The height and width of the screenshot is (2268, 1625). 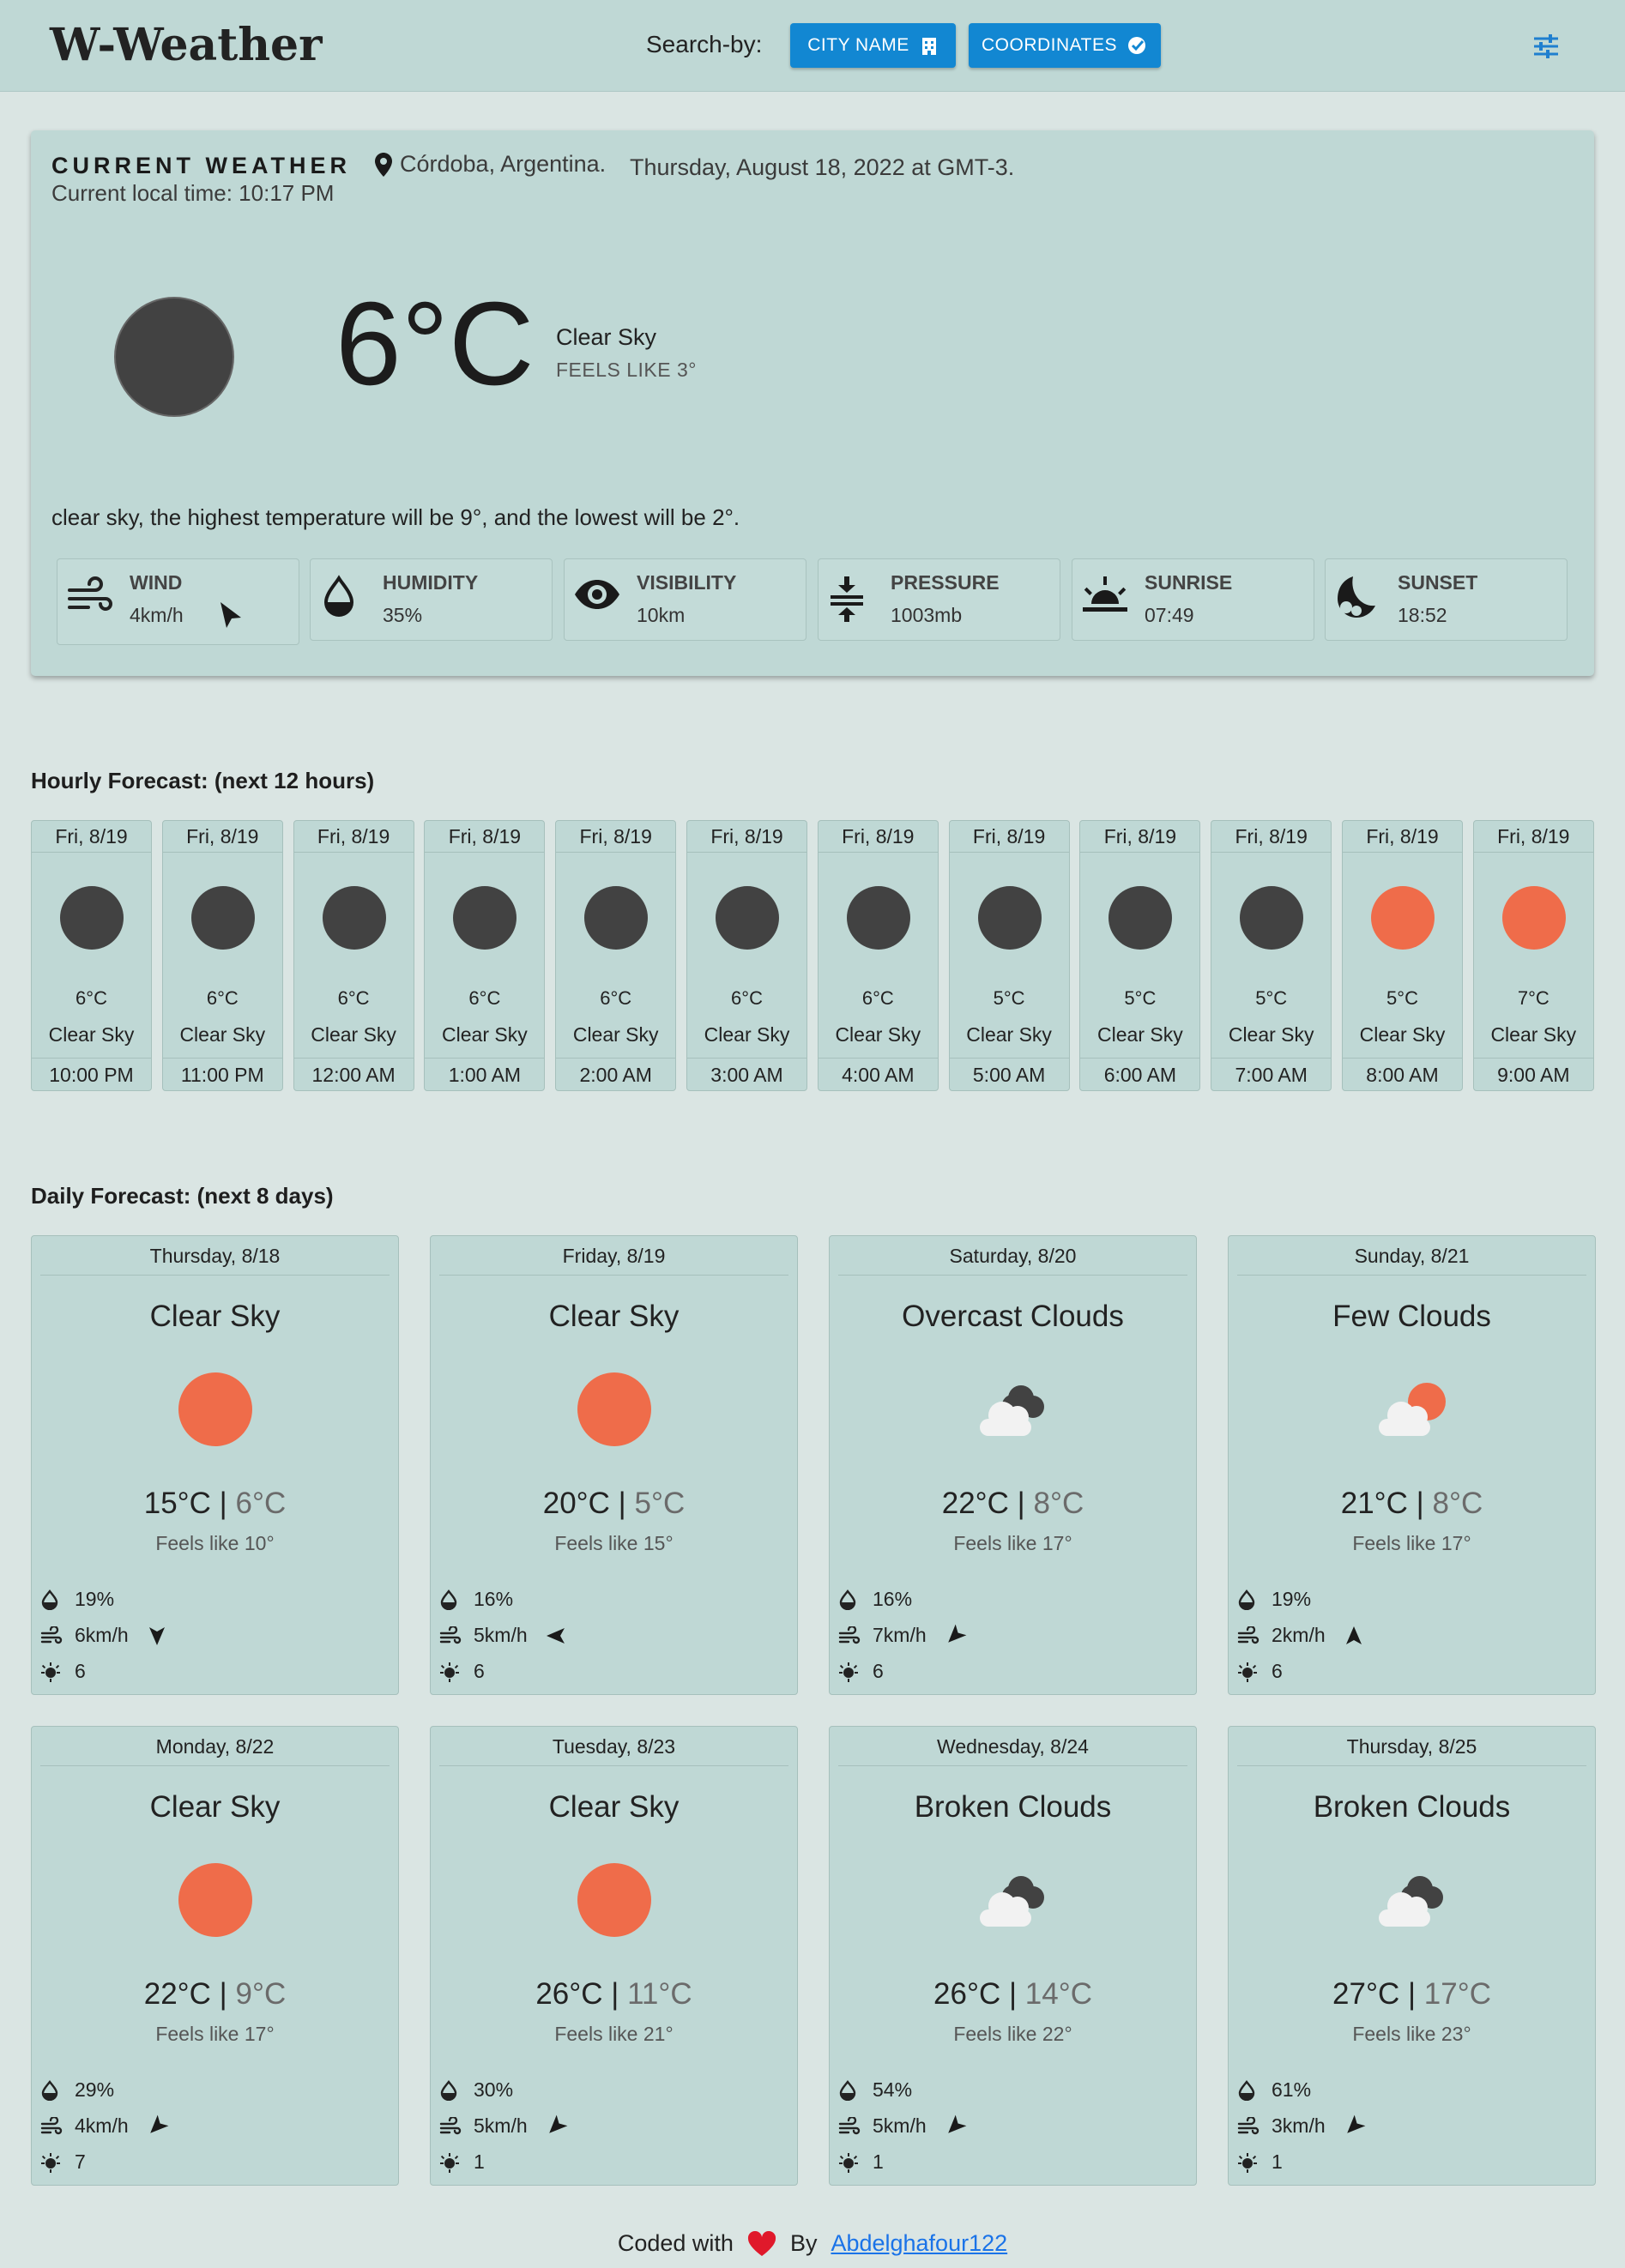 What do you see at coordinates (104, 1636) in the screenshot?
I see `daily-wind-row: 6km/h` at bounding box center [104, 1636].